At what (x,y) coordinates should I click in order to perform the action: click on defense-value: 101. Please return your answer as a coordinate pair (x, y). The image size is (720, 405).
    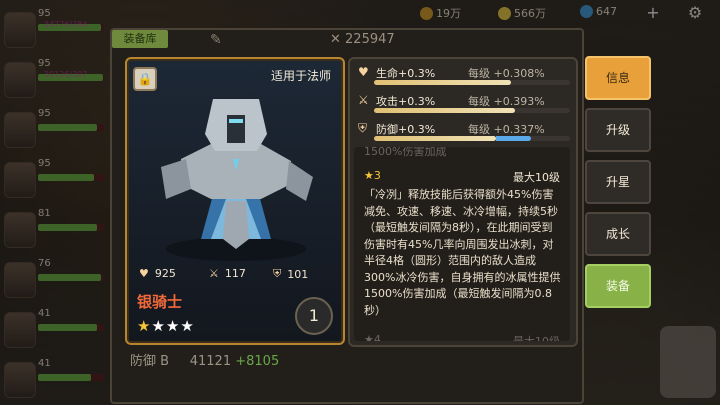
    Looking at the image, I should click on (298, 274).